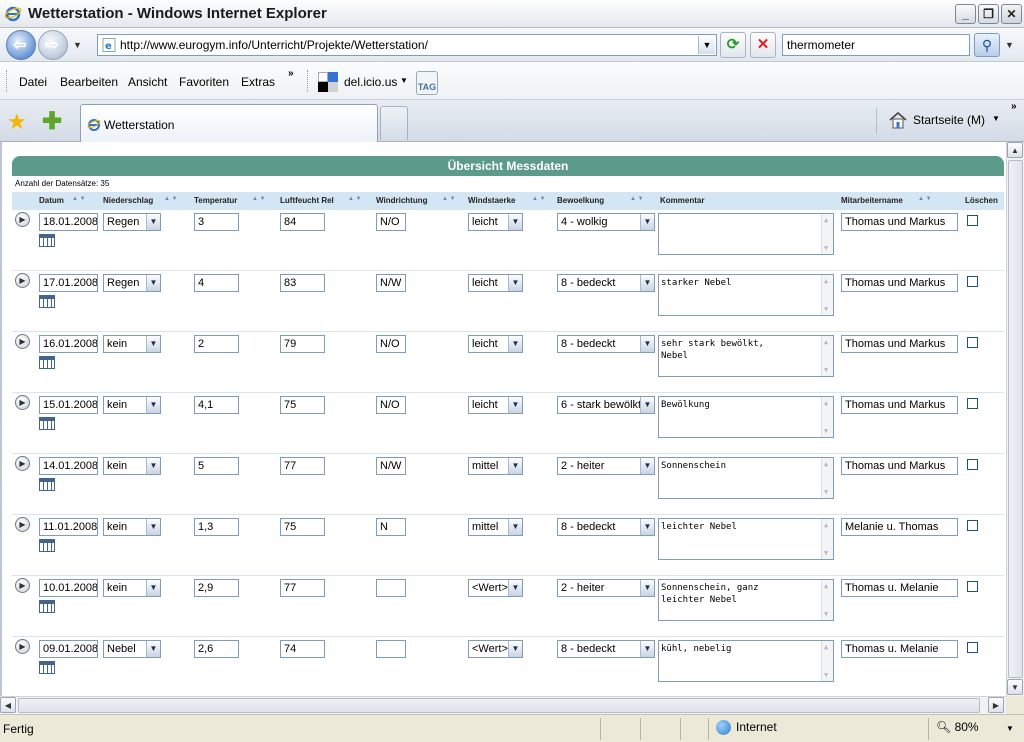 The image size is (1024, 742). Describe the element at coordinates (391, 283) in the screenshot. I see `windrichtung-field: N/W` at that location.